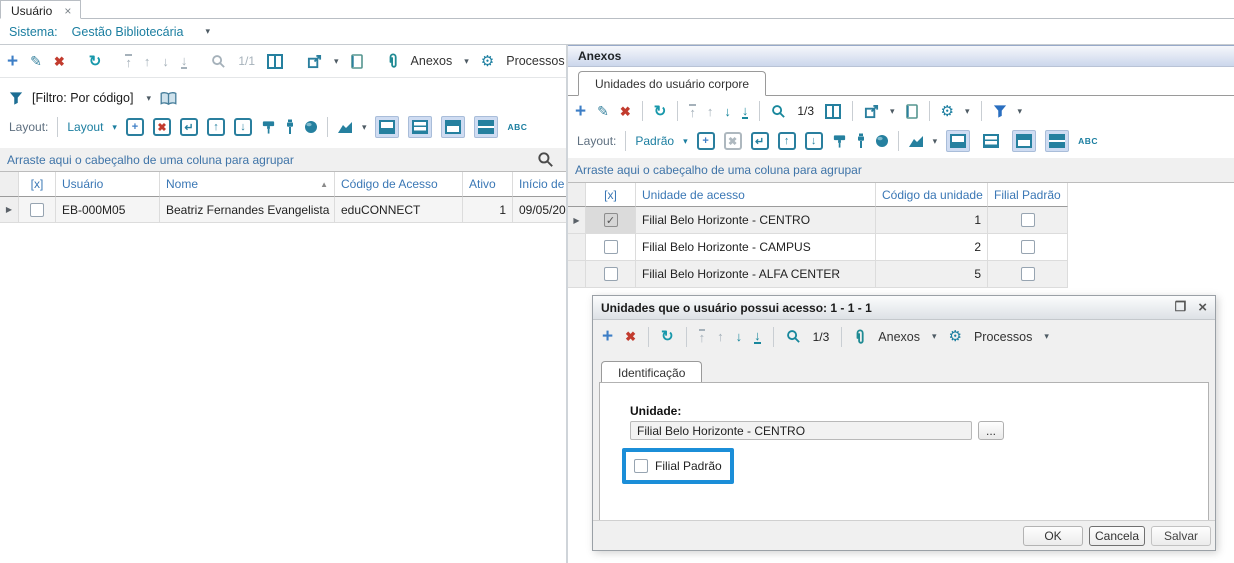 Image resolution: width=1234 pixels, height=563 pixels. What do you see at coordinates (839, 141) in the screenshot?
I see `paint-roller-icon` at bounding box center [839, 141].